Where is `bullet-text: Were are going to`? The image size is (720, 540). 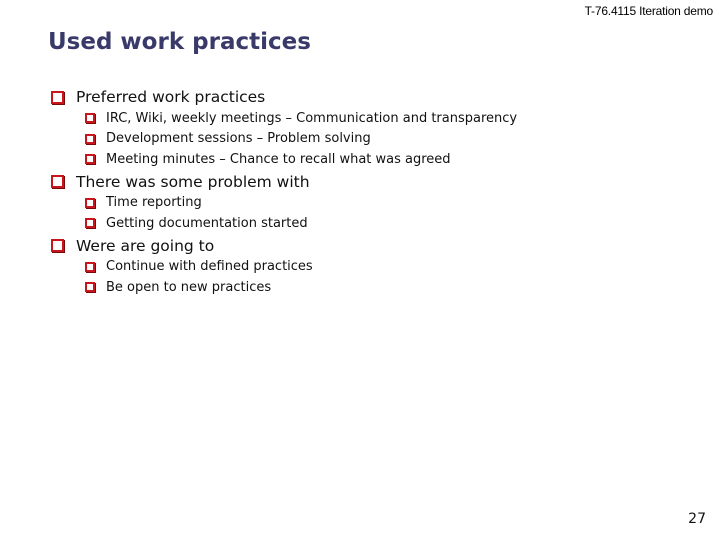
bullet-text: Were are going to is located at coordinates (145, 245).